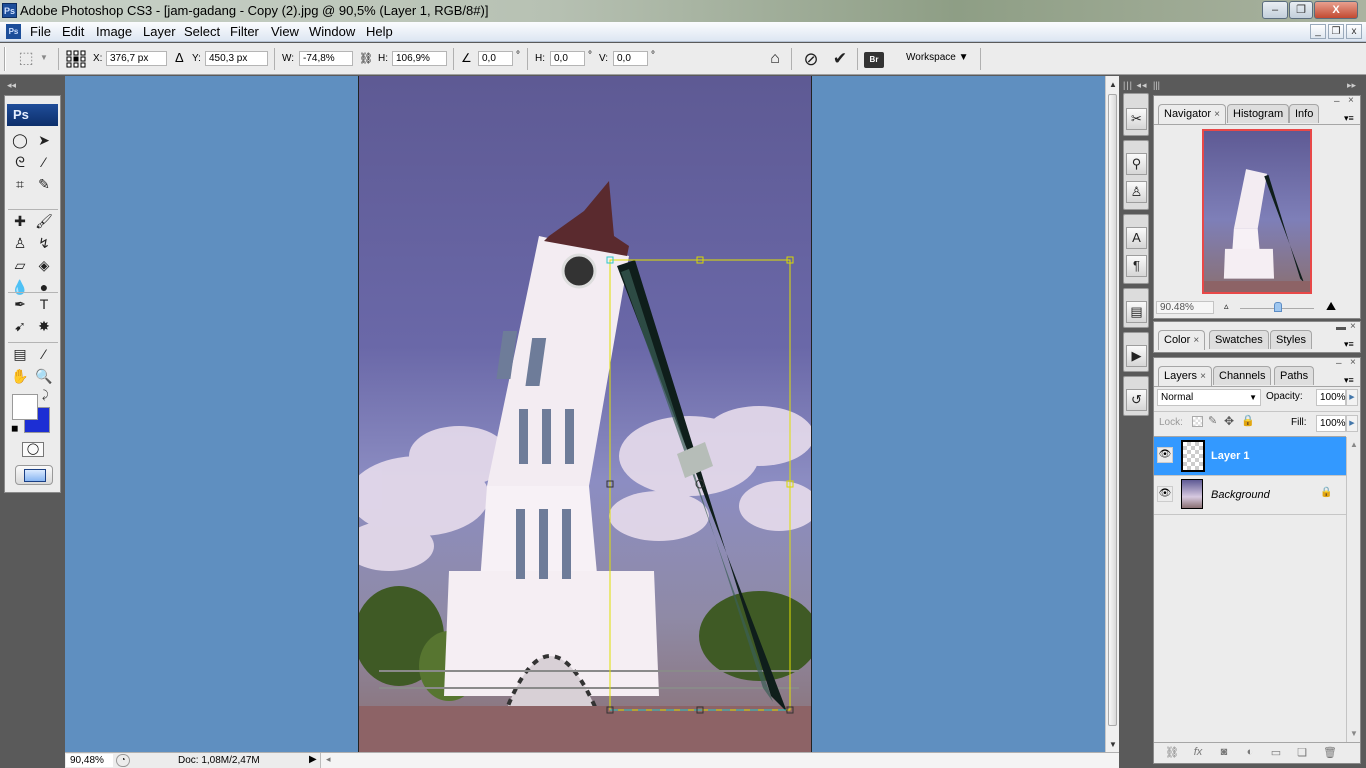  I want to click on tool-presets-icon: ✂, so click(1136, 119).